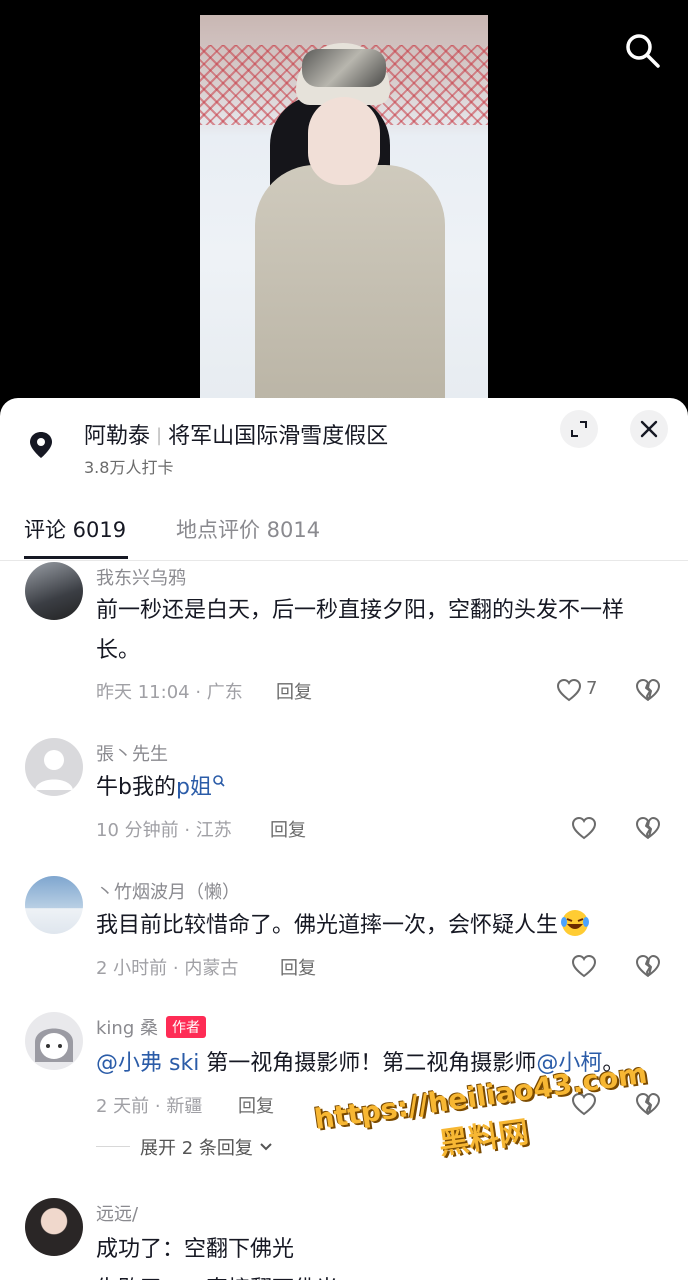  What do you see at coordinates (642, 50) in the screenshot?
I see `search-icon` at bounding box center [642, 50].